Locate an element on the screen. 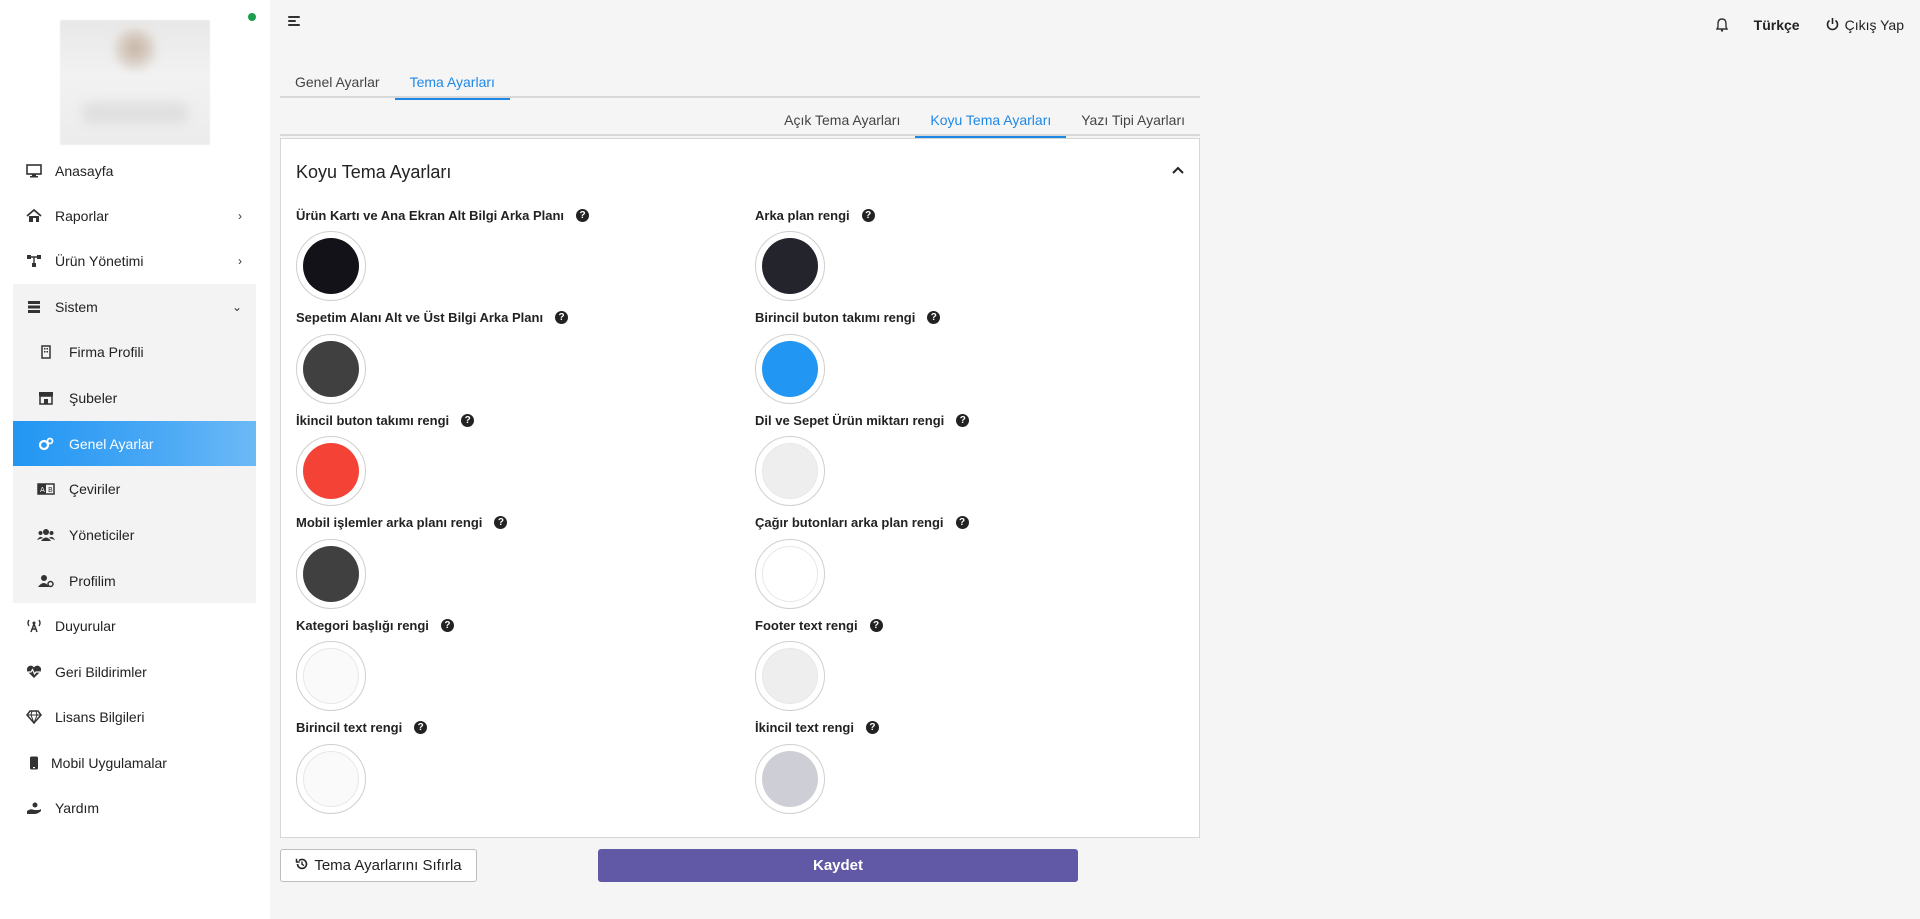  sidebar-item-firma-profili: Firma Profili is located at coordinates (134, 351).